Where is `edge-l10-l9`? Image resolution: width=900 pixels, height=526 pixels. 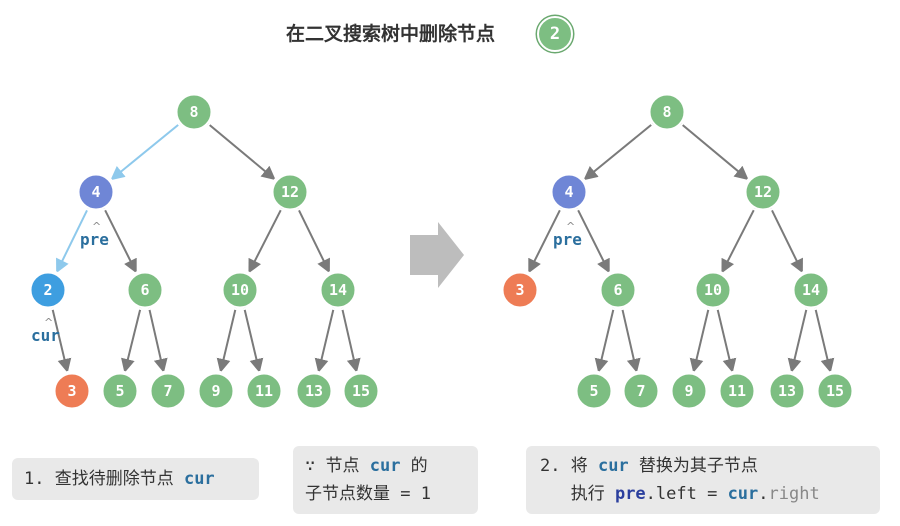
edge-l10-l9 is located at coordinates (226, 340).